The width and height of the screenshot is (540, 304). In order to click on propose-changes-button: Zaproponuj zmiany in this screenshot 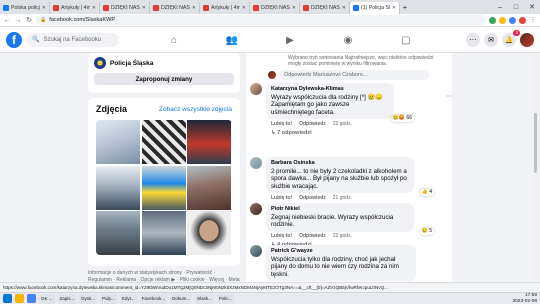, I will do `click(164, 79)`.